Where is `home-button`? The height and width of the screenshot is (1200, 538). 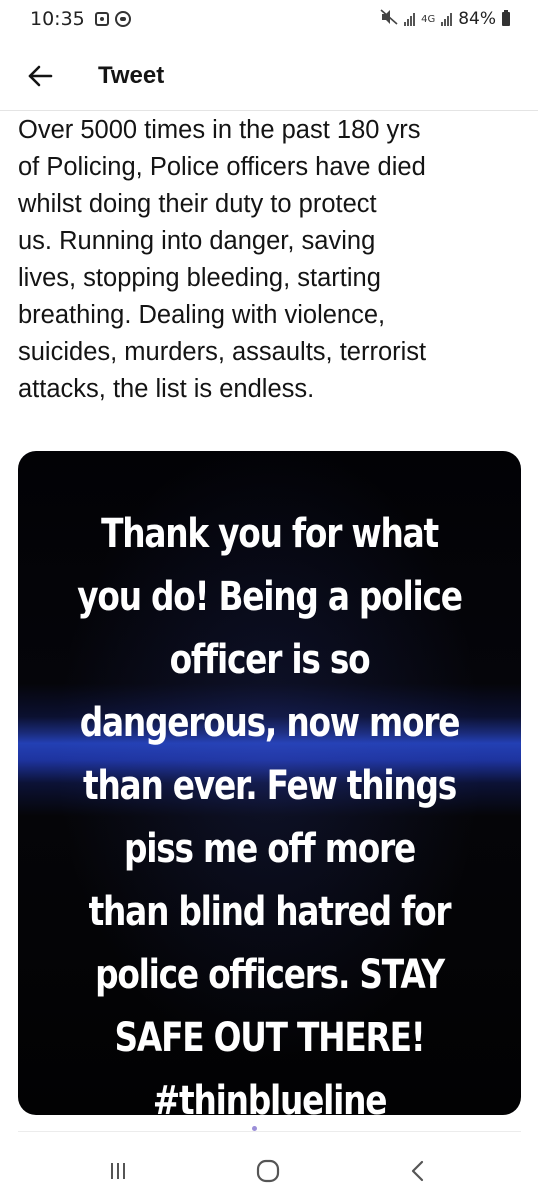
home-button is located at coordinates (268, 1171).